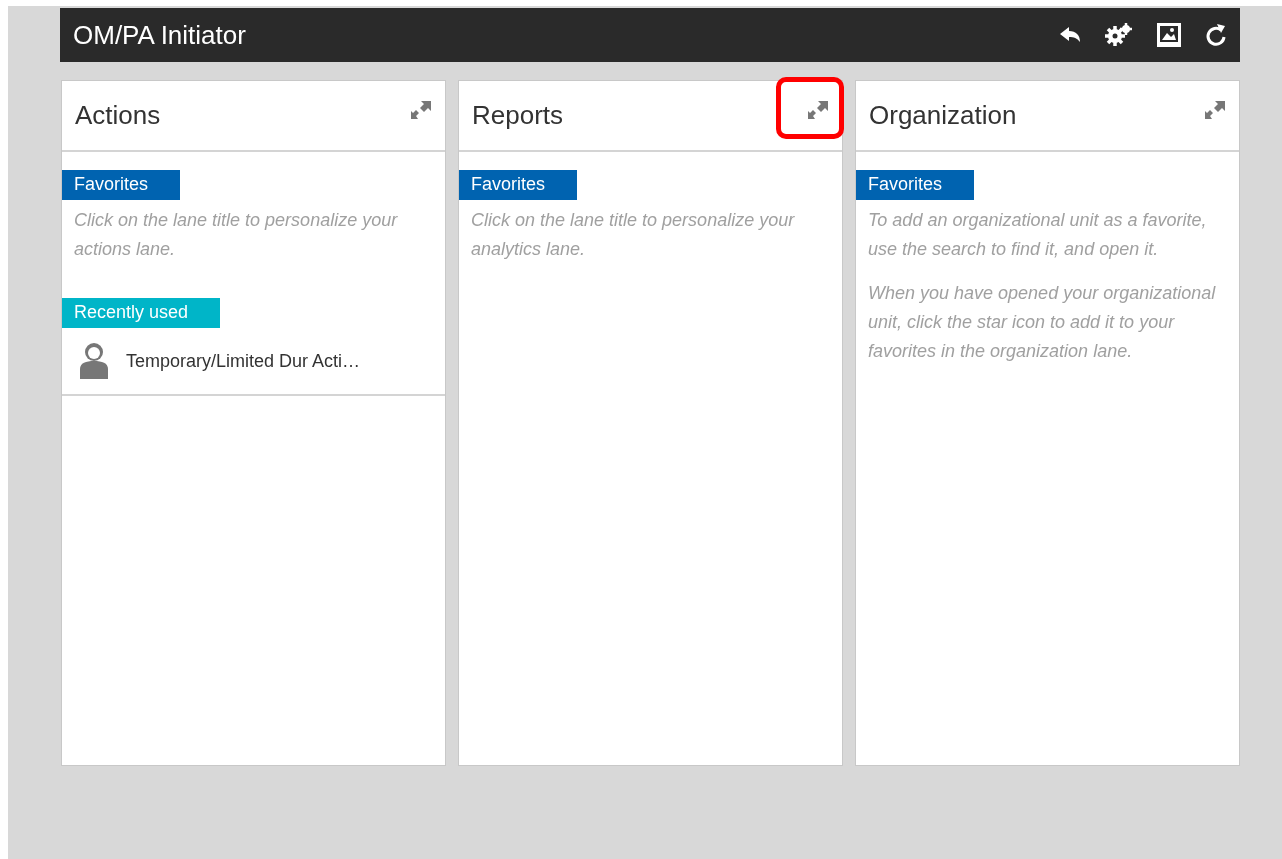  What do you see at coordinates (943, 115) in the screenshot?
I see `lane-title: Organization` at bounding box center [943, 115].